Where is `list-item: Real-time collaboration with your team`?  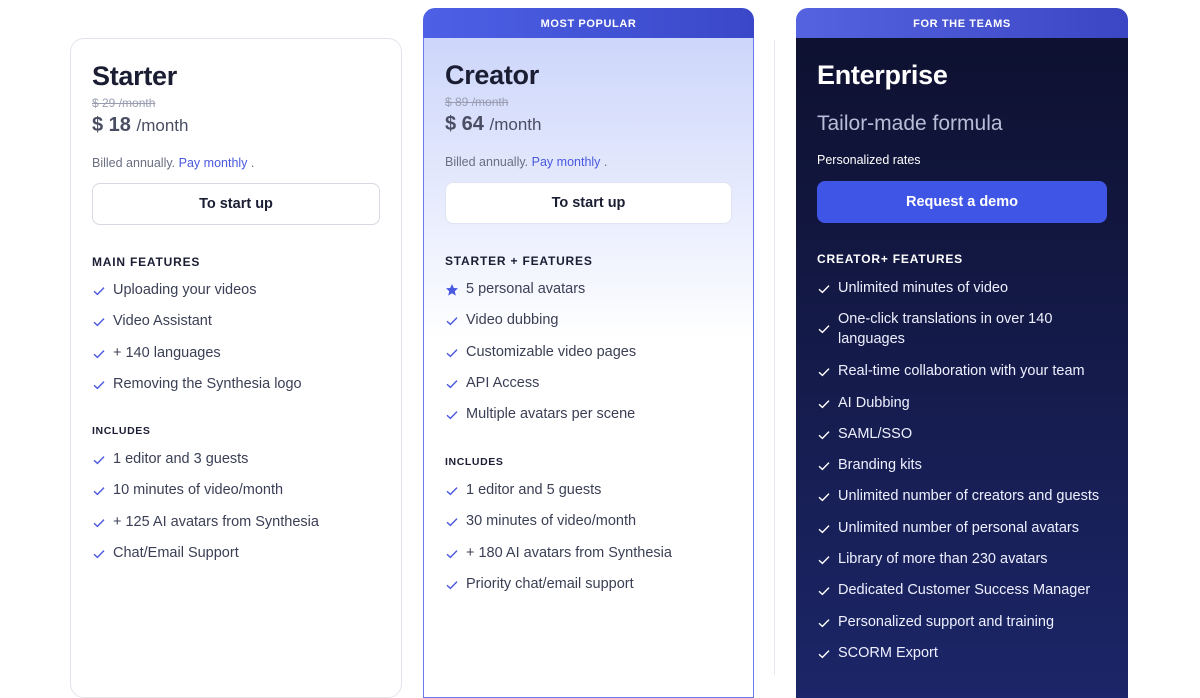 list-item: Real-time collaboration with your team is located at coordinates (962, 376).